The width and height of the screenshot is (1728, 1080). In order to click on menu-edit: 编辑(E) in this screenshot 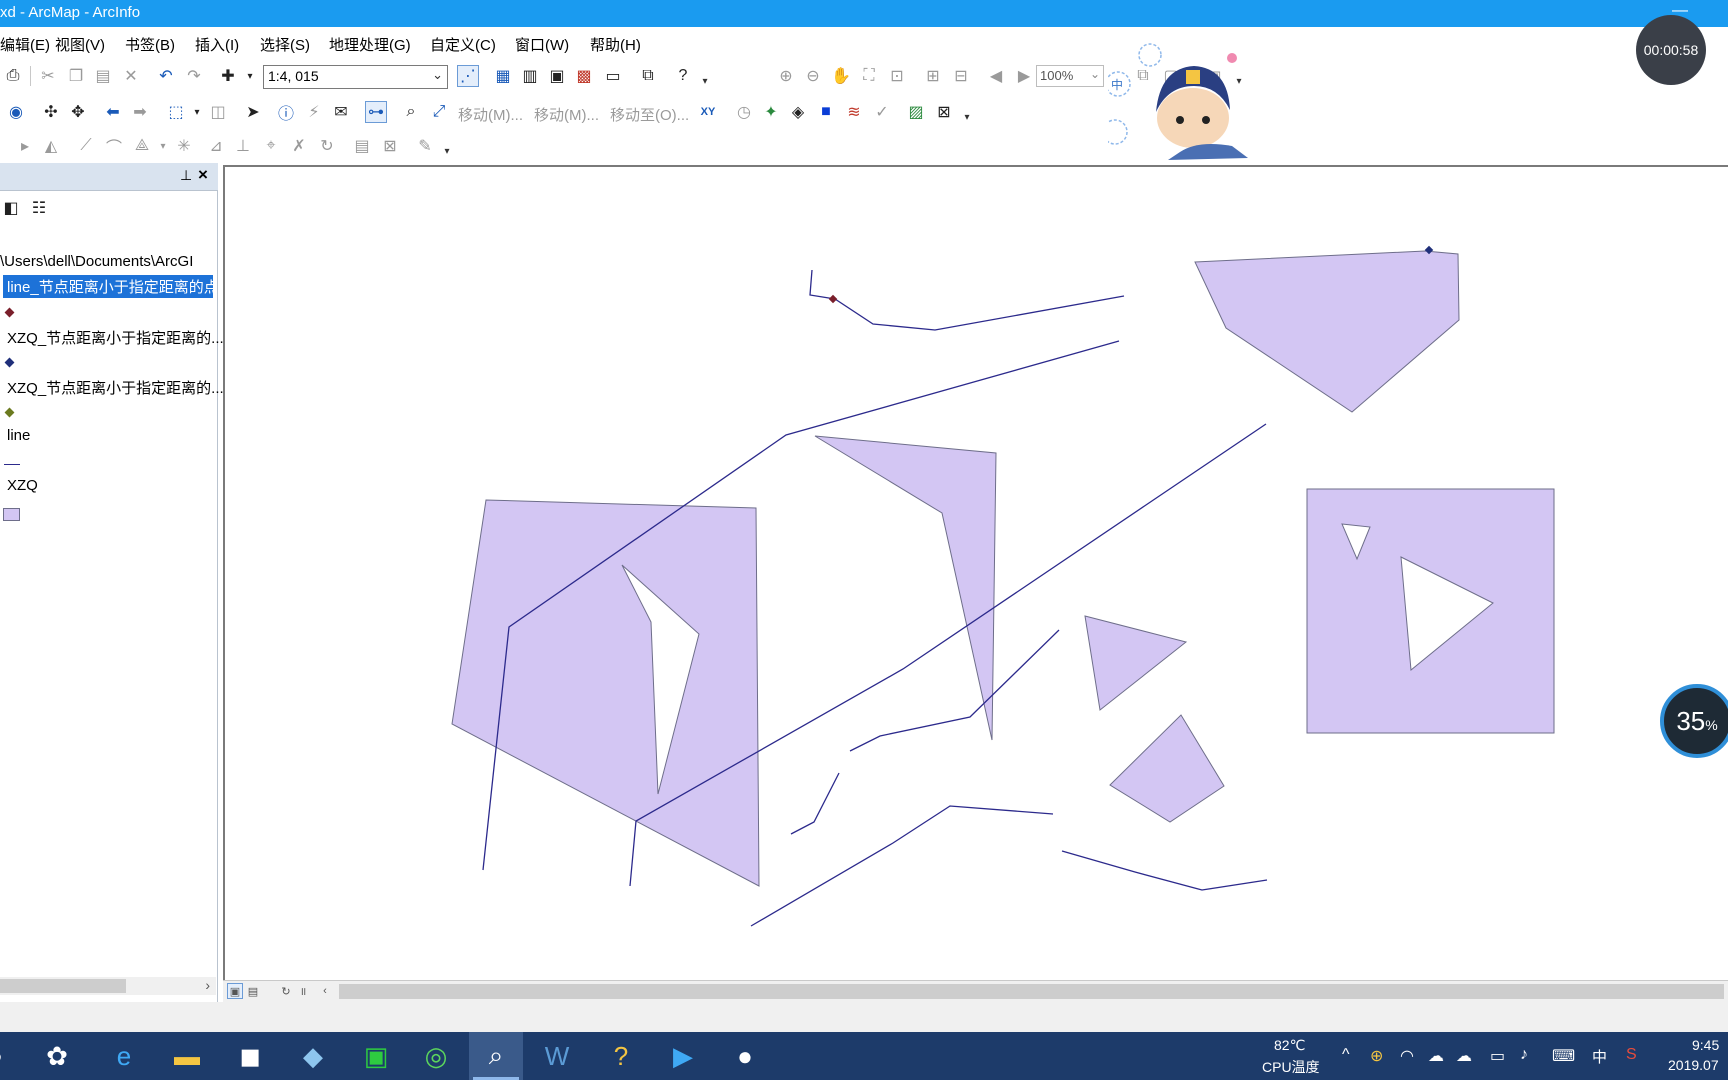, I will do `click(25, 44)`.